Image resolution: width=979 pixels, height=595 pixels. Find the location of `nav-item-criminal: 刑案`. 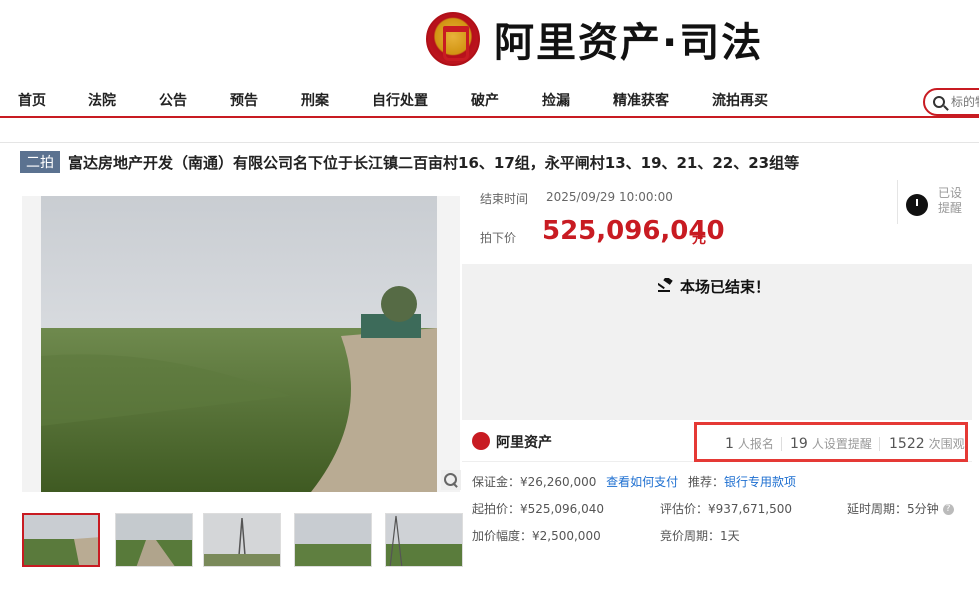

nav-item-criminal: 刑案 is located at coordinates (315, 100).